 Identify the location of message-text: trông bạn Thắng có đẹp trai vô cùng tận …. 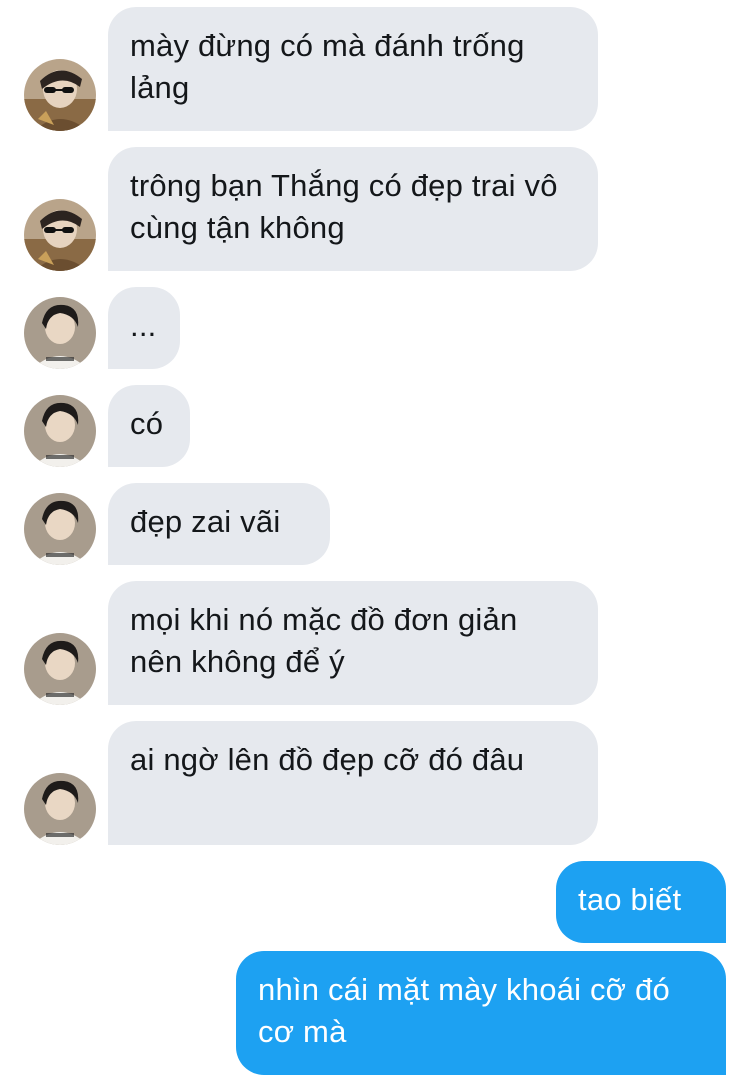
(344, 206).